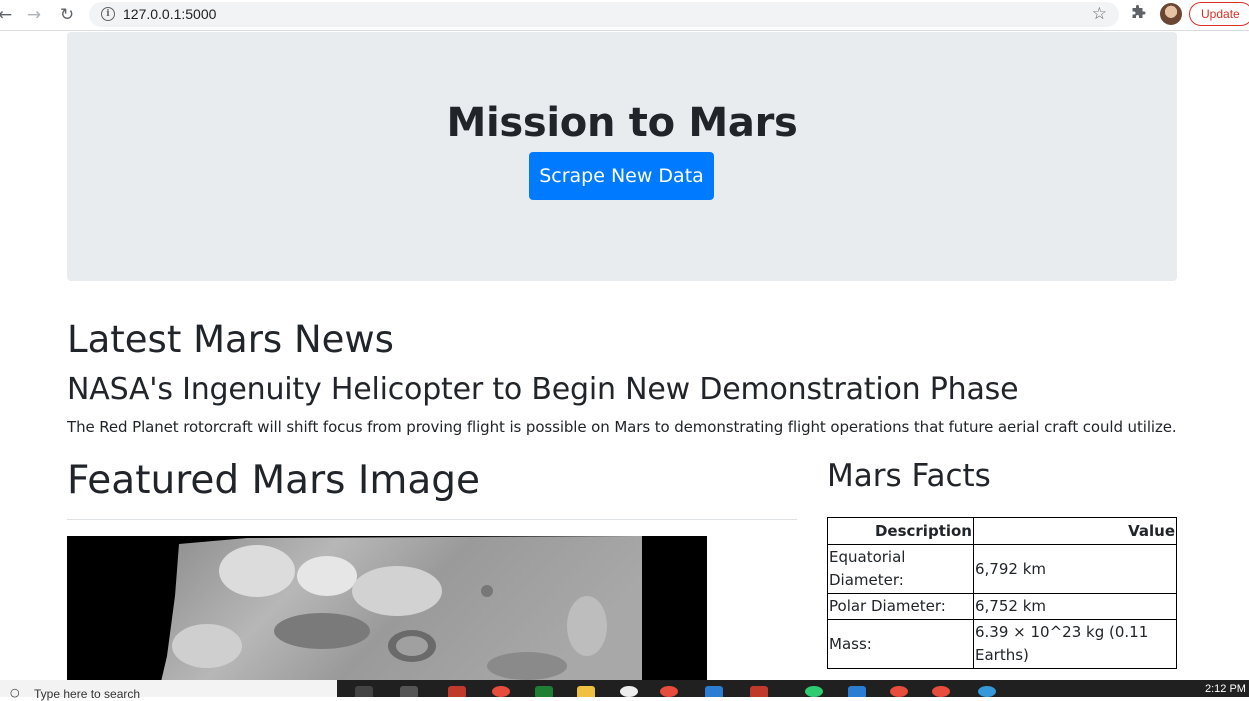 The width and height of the screenshot is (1249, 701). I want to click on divider, so click(432, 519).